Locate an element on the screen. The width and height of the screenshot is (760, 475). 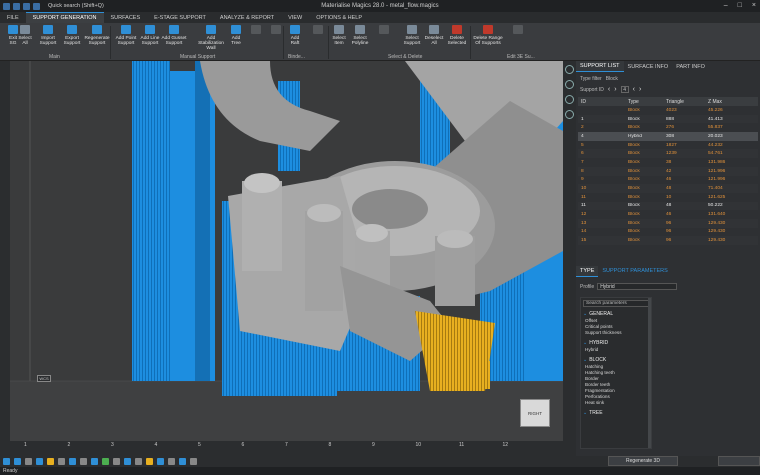
maximize-icon: □ is located at coordinates (740, 5).